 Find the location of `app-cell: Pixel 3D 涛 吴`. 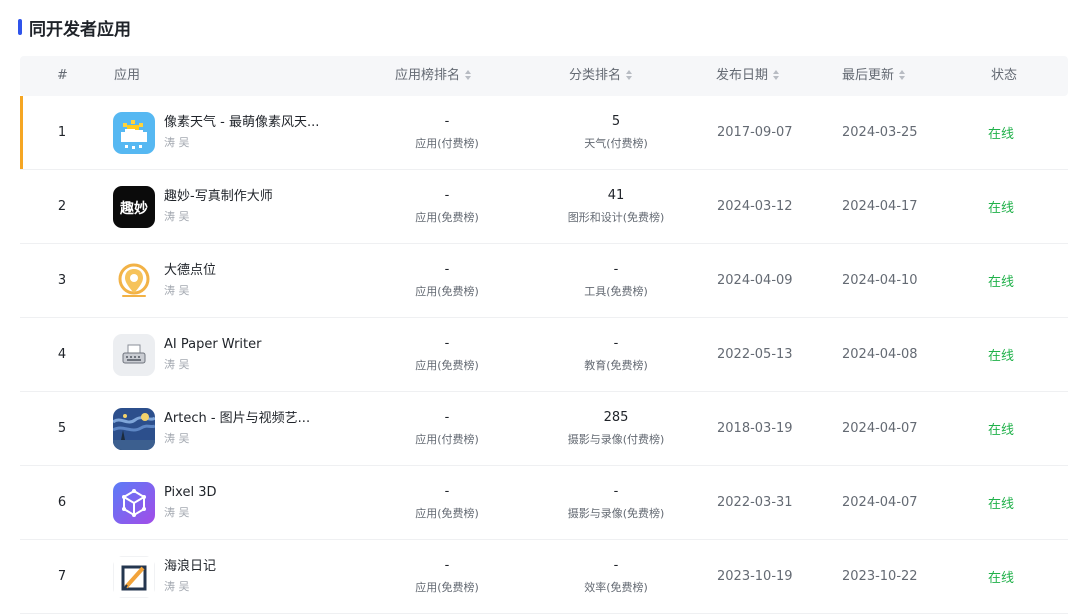

app-cell: Pixel 3D 涛 吴 is located at coordinates (238, 502).